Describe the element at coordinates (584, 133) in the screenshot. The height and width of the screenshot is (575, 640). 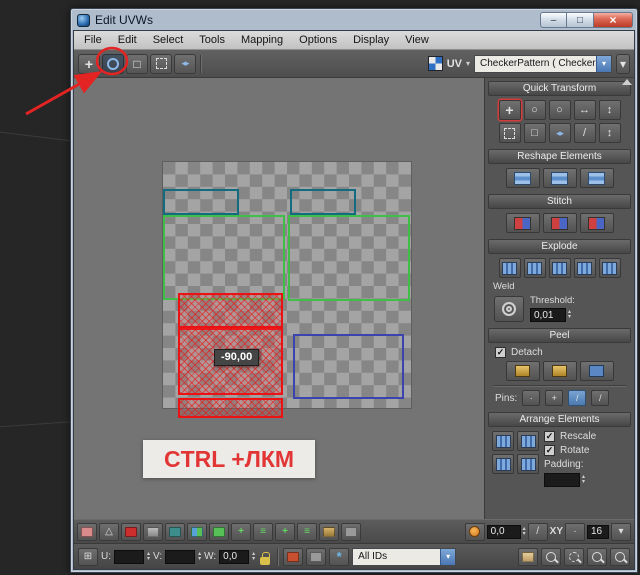
I see `align-to-edge-button: /` at that location.